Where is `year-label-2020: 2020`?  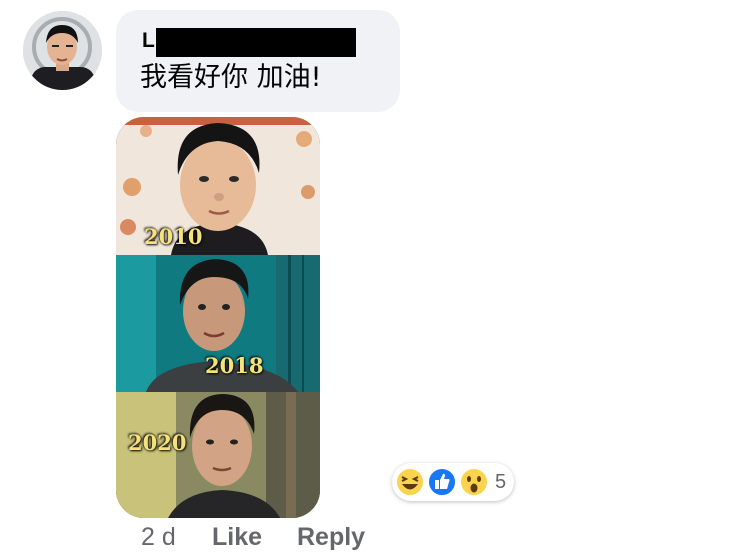
year-label-2020: 2020 is located at coordinates (157, 442).